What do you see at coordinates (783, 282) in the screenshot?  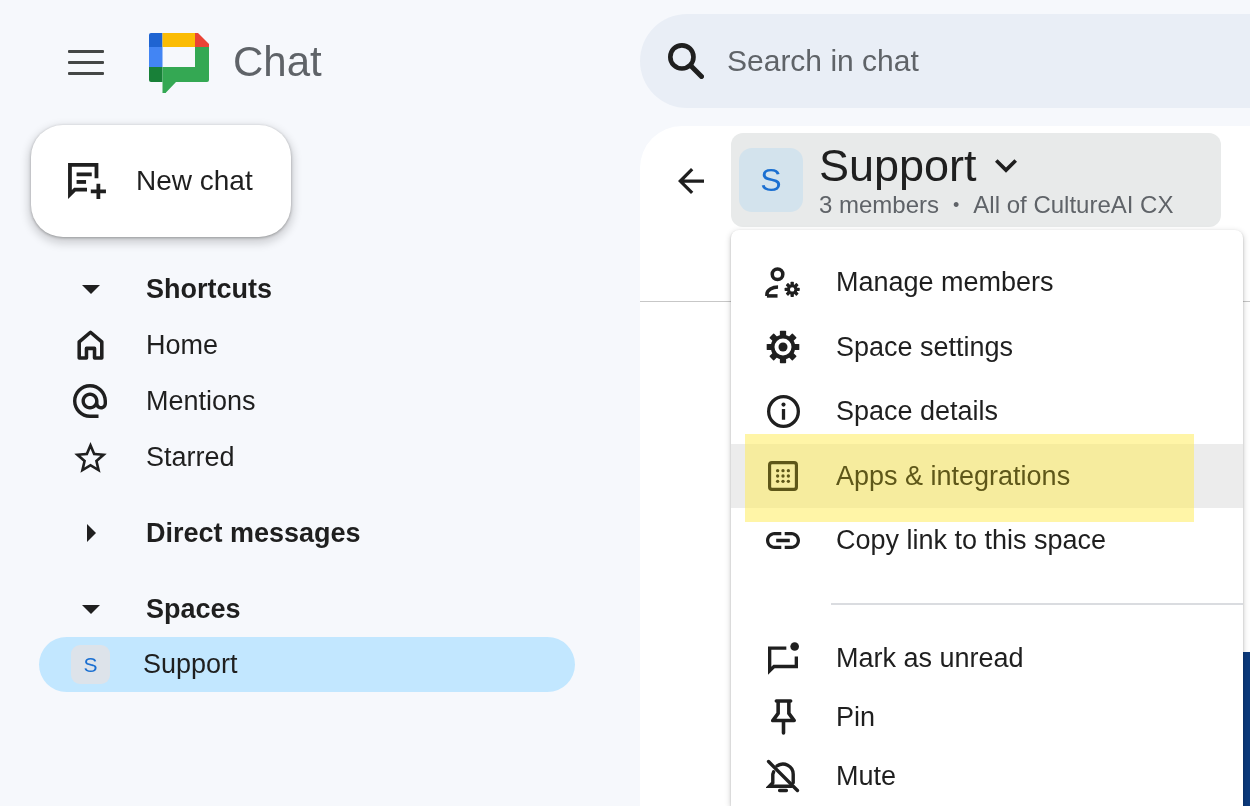 I see `person-gear-icon` at bounding box center [783, 282].